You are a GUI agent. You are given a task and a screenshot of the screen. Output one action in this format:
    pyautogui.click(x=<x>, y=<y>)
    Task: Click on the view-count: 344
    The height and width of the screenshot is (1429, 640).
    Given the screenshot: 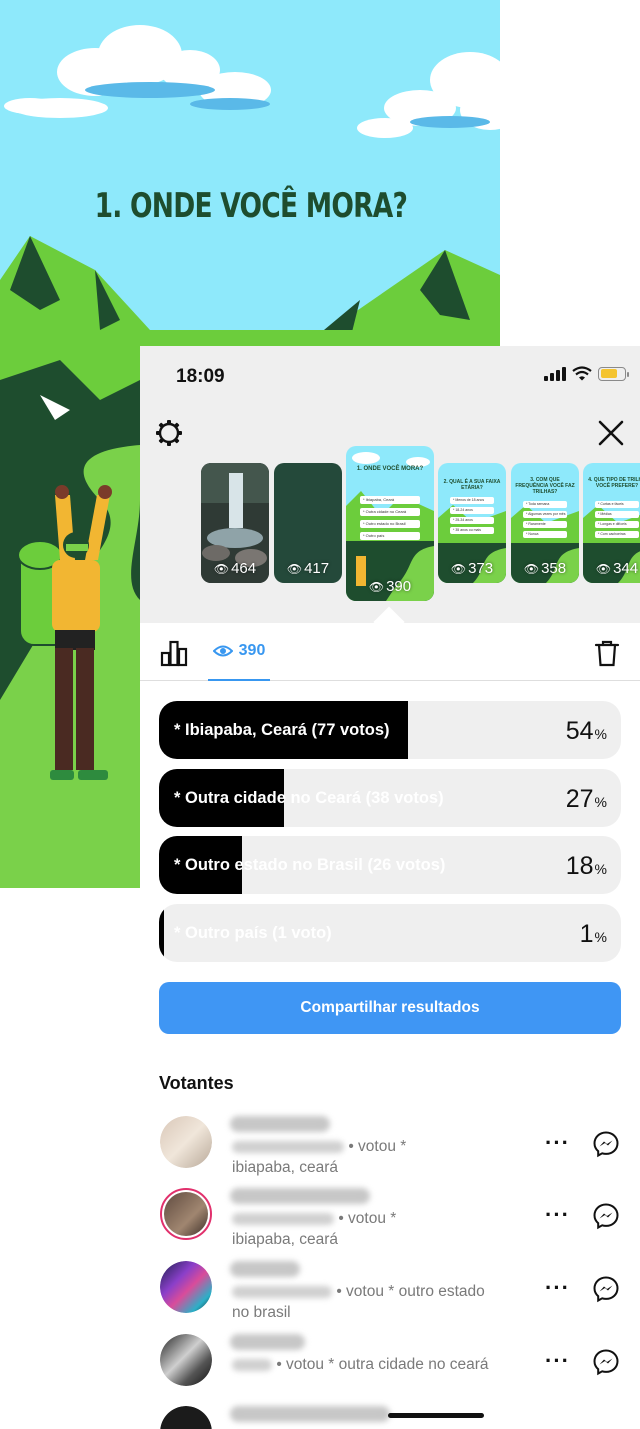 What is the action you would take?
    pyautogui.click(x=626, y=568)
    